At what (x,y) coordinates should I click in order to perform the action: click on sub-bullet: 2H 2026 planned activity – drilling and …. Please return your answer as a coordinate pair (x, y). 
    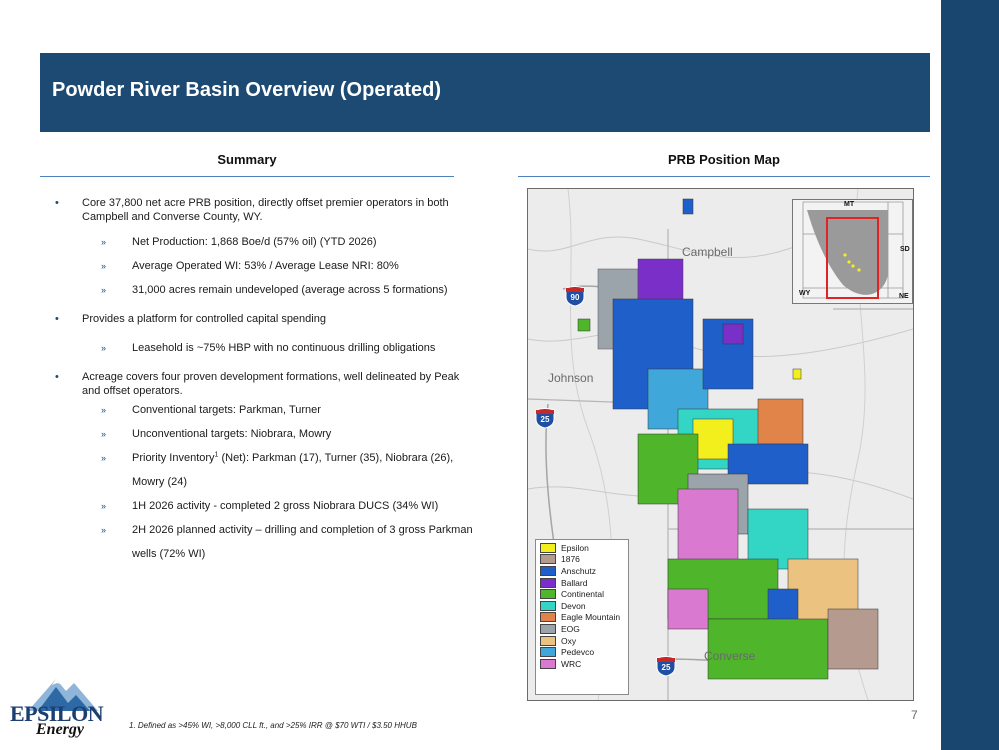
    Looking at the image, I should click on (265, 542).